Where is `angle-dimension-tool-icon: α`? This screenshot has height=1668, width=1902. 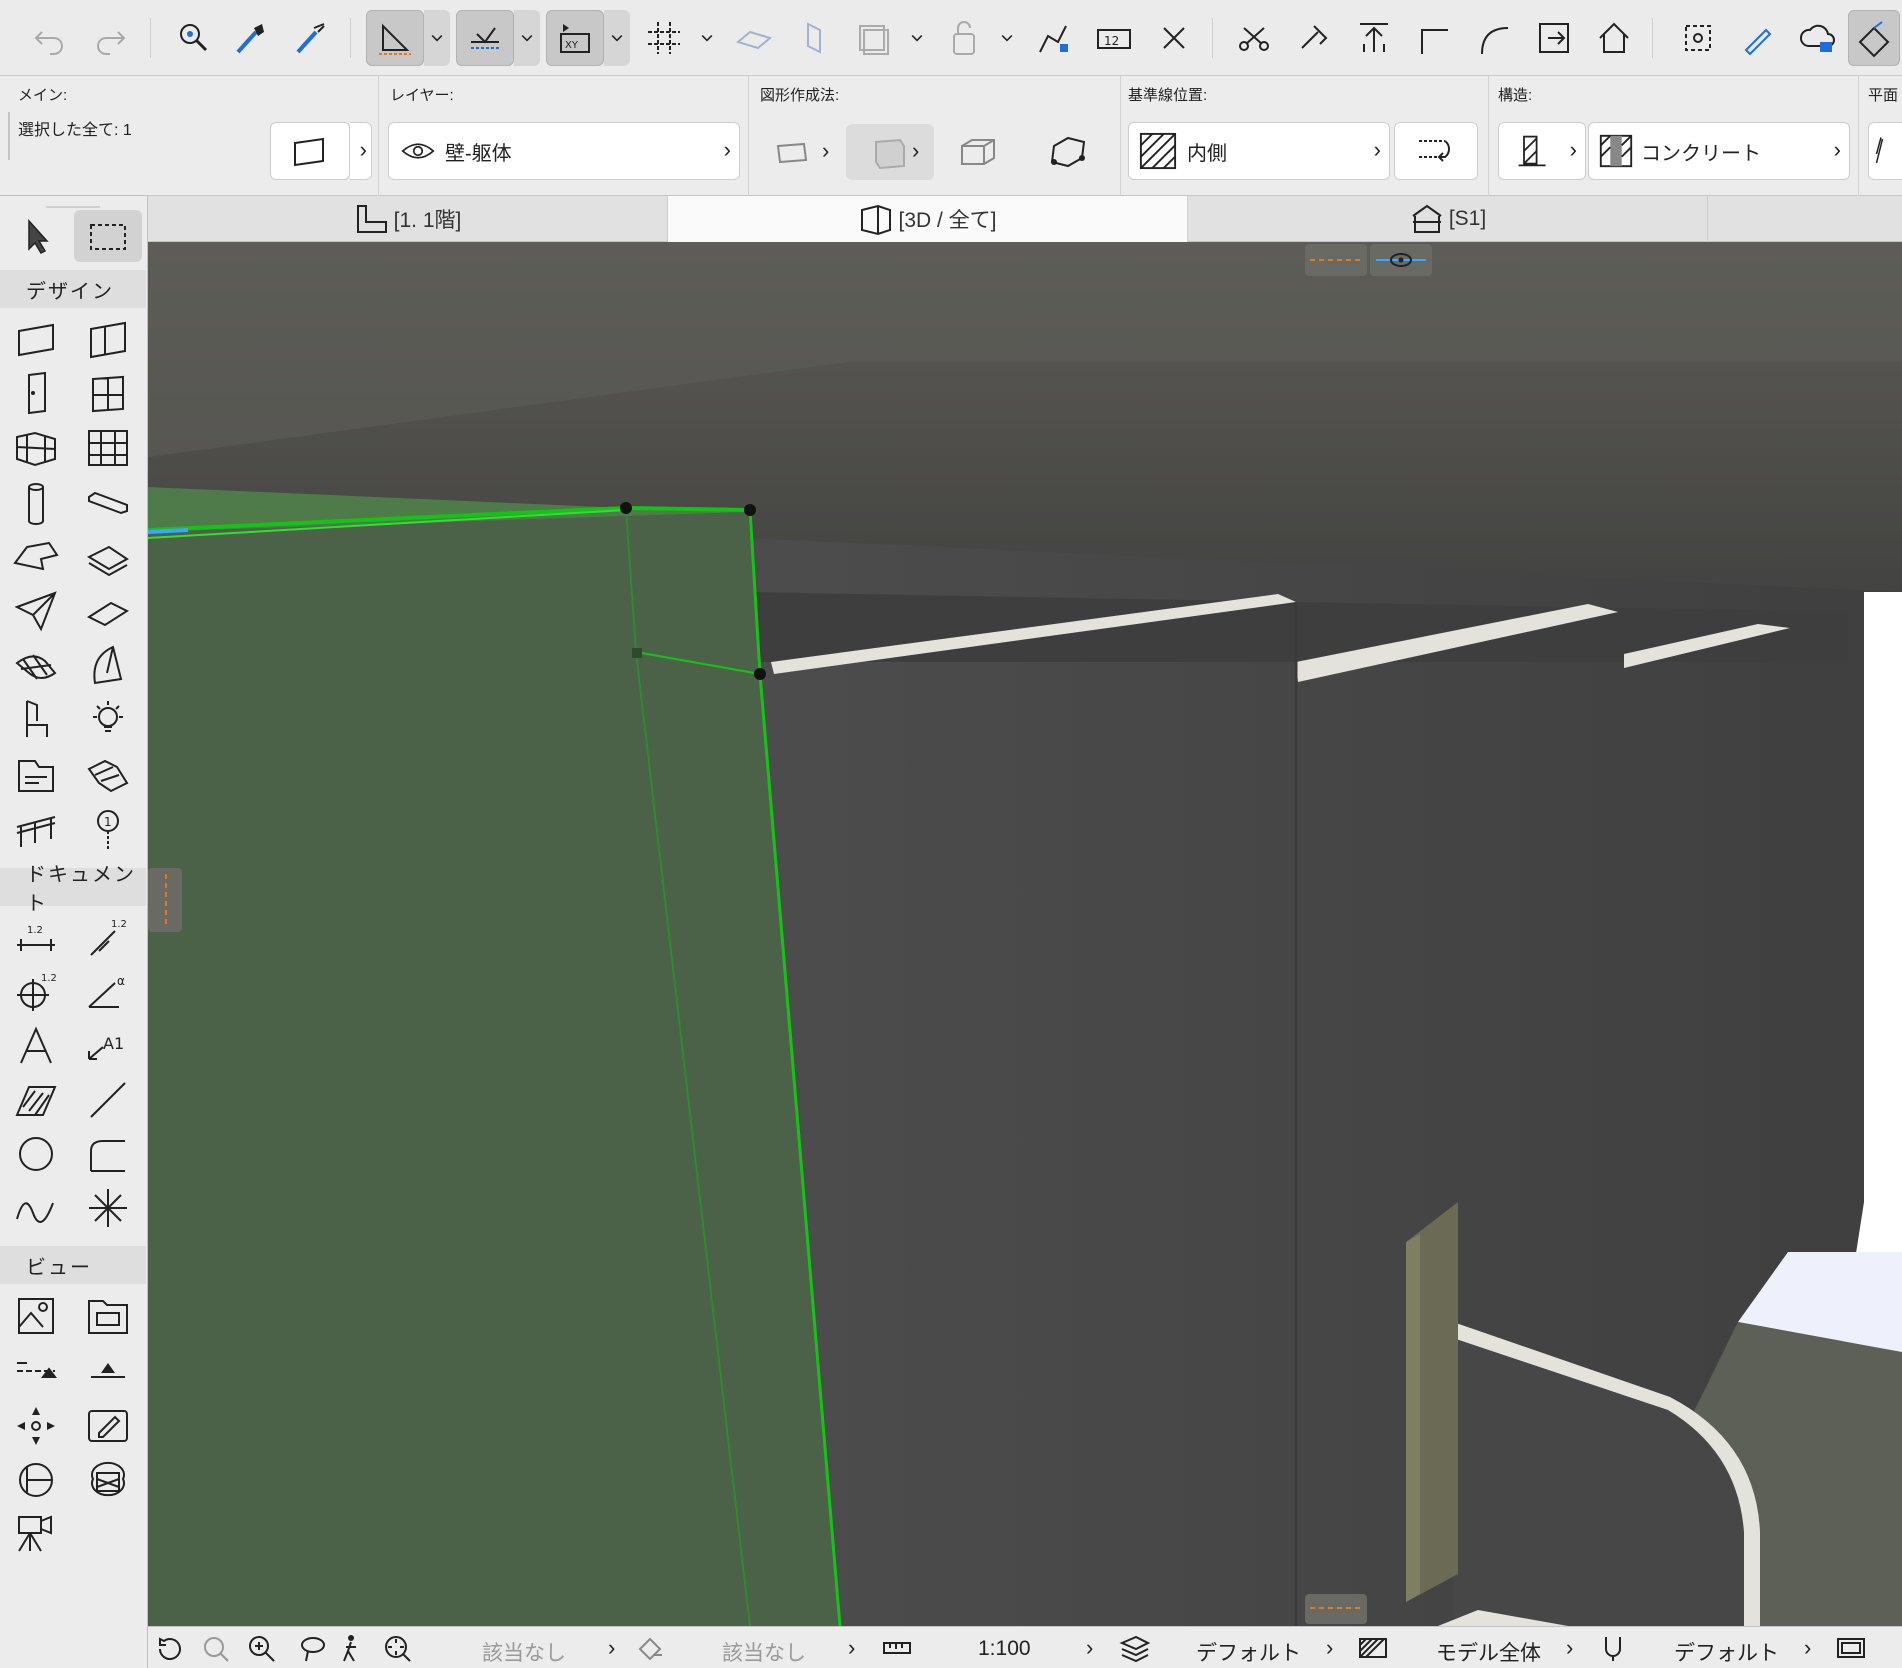
angle-dimension-tool-icon: α is located at coordinates (108, 992).